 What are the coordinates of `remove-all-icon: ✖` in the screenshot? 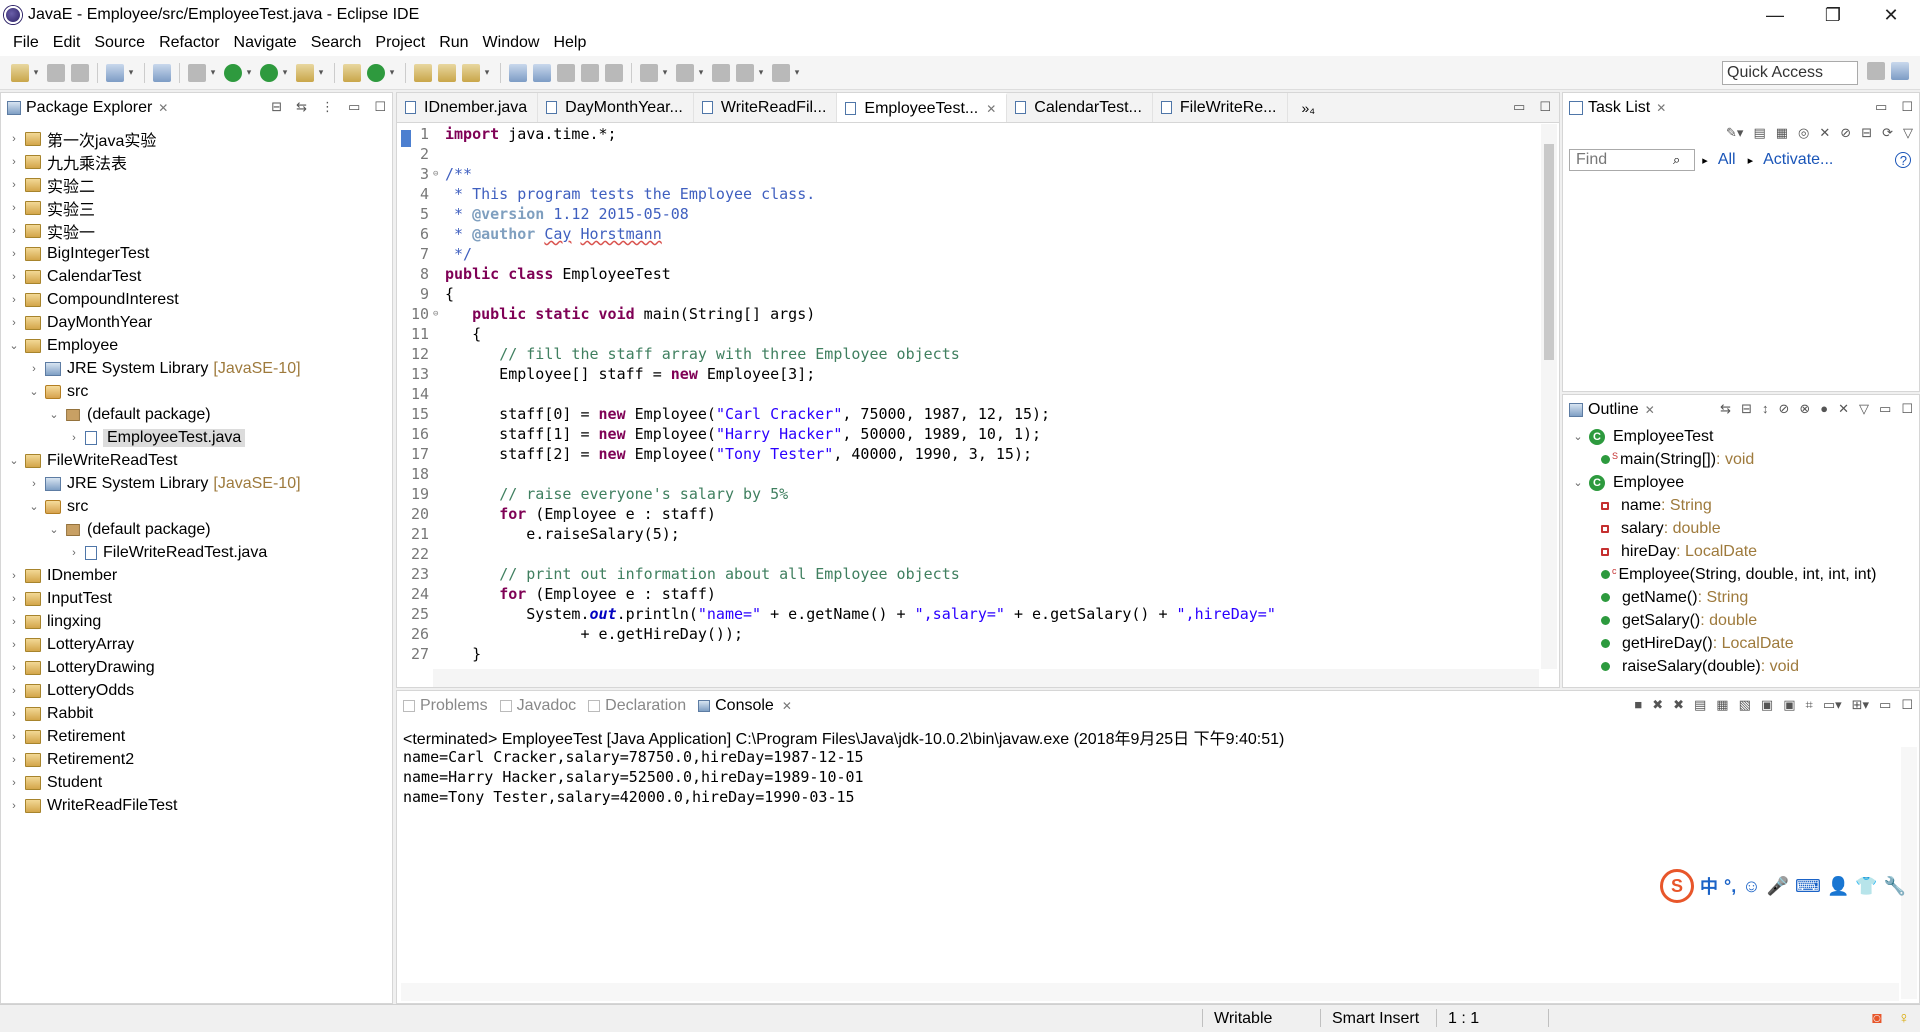 It's located at (1678, 705).